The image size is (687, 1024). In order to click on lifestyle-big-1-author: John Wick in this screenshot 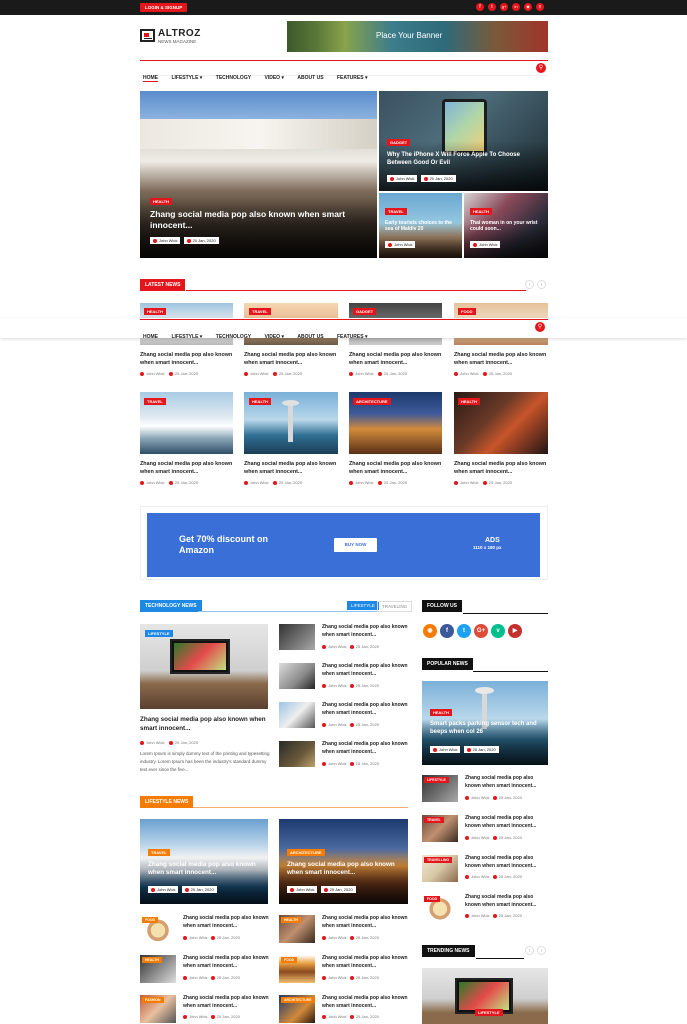, I will do `click(163, 889)`.